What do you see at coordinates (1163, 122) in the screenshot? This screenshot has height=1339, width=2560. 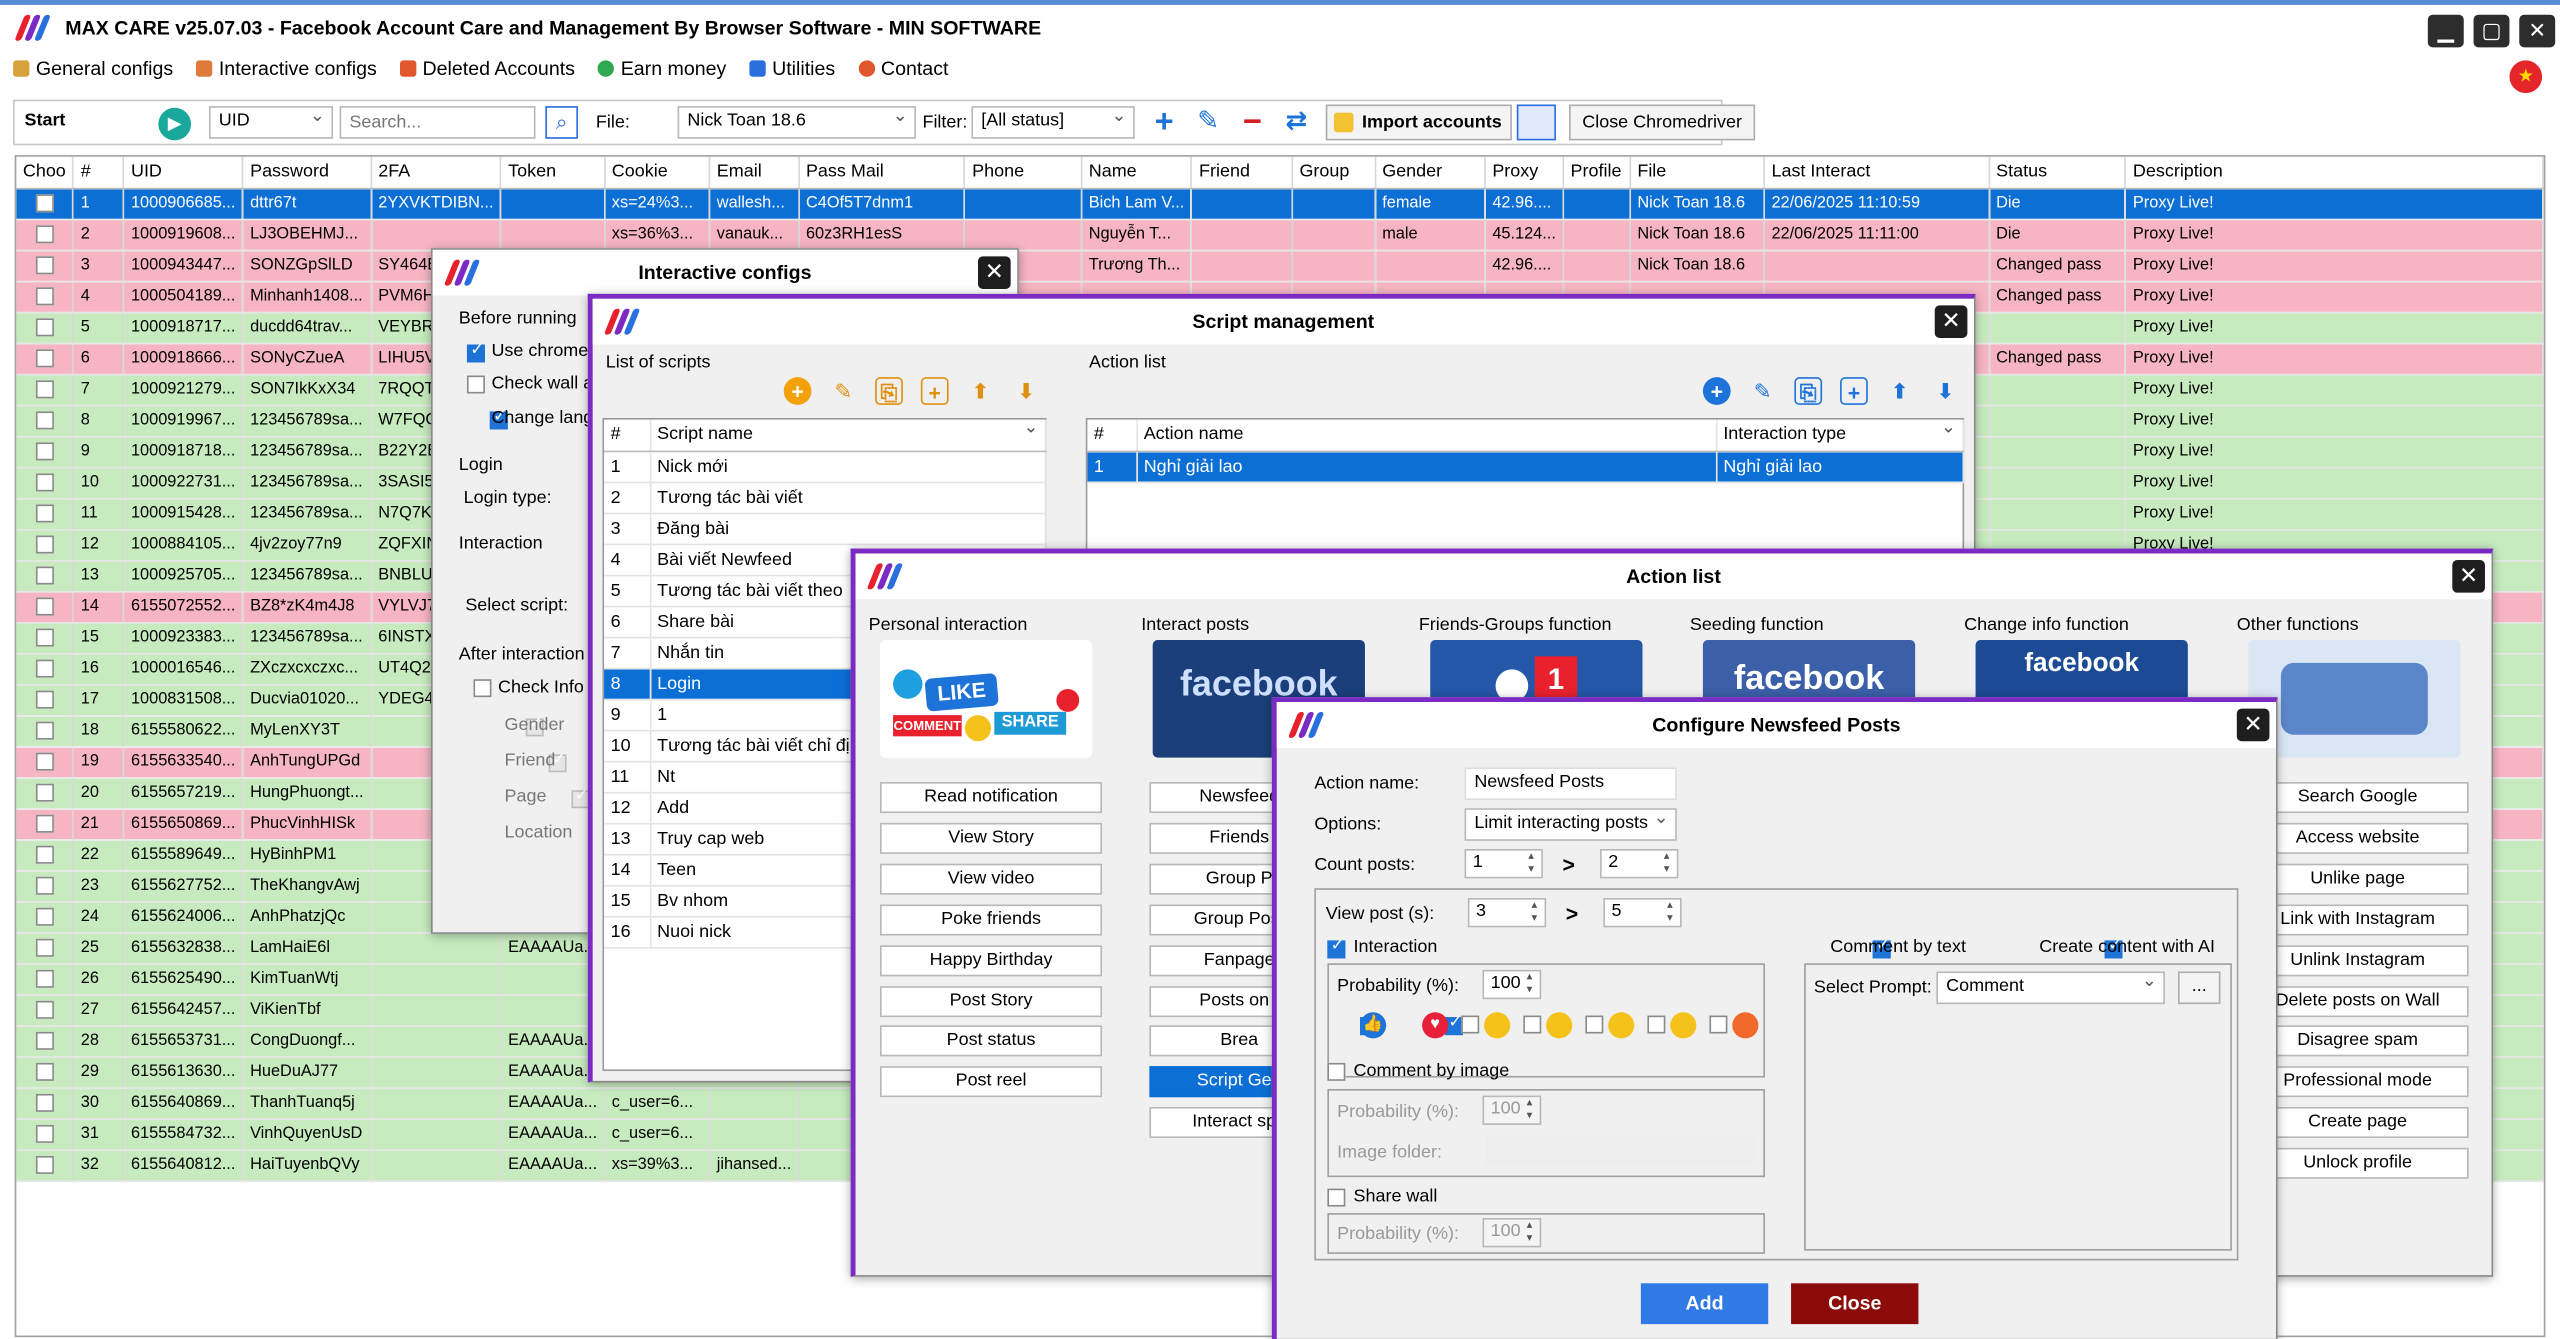 I see `add-icon: +` at bounding box center [1163, 122].